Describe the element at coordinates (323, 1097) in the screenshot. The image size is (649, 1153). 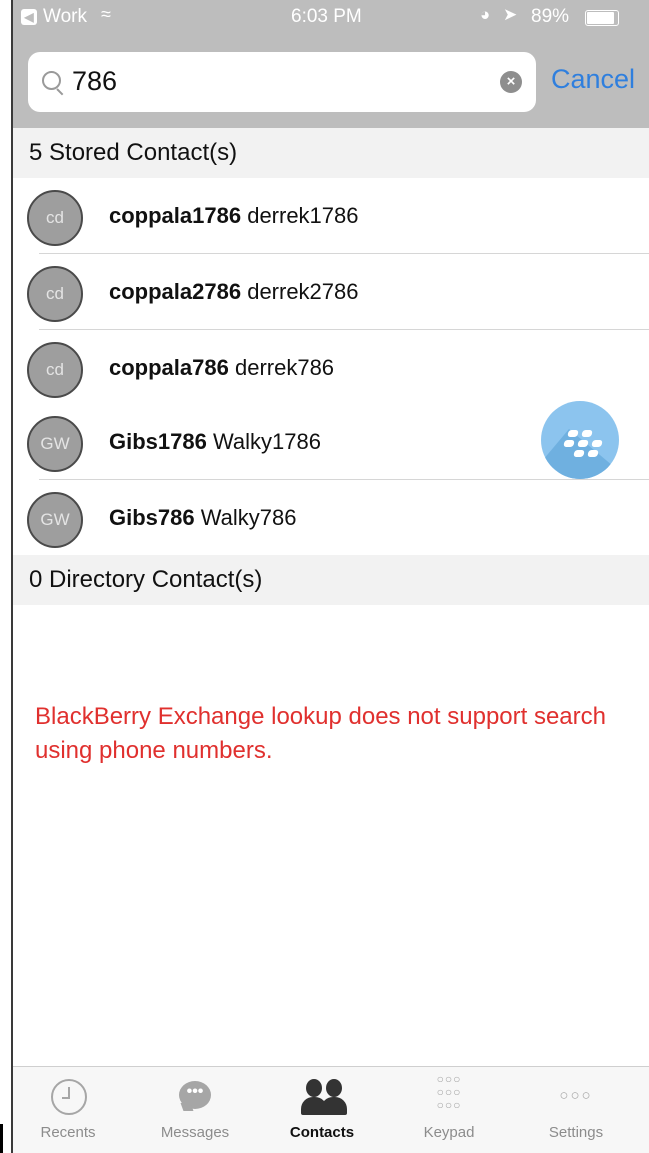
I see `contacts-icon` at that location.